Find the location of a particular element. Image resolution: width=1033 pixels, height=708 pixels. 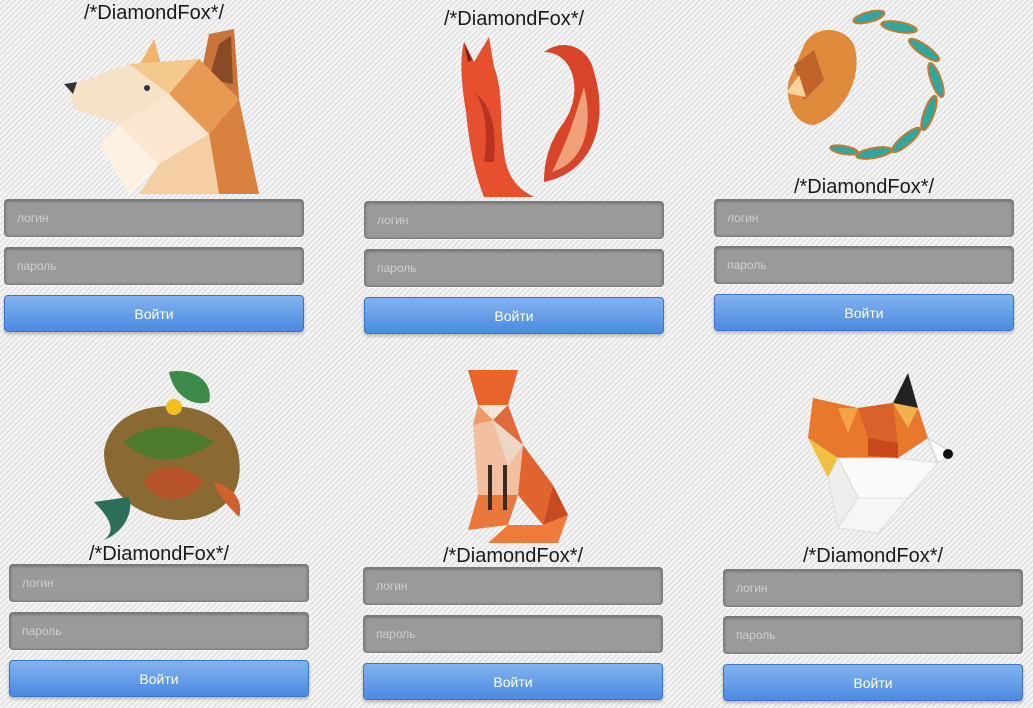

login-panel-6: /*DiamondFox*/ Войти is located at coordinates (873, 530).